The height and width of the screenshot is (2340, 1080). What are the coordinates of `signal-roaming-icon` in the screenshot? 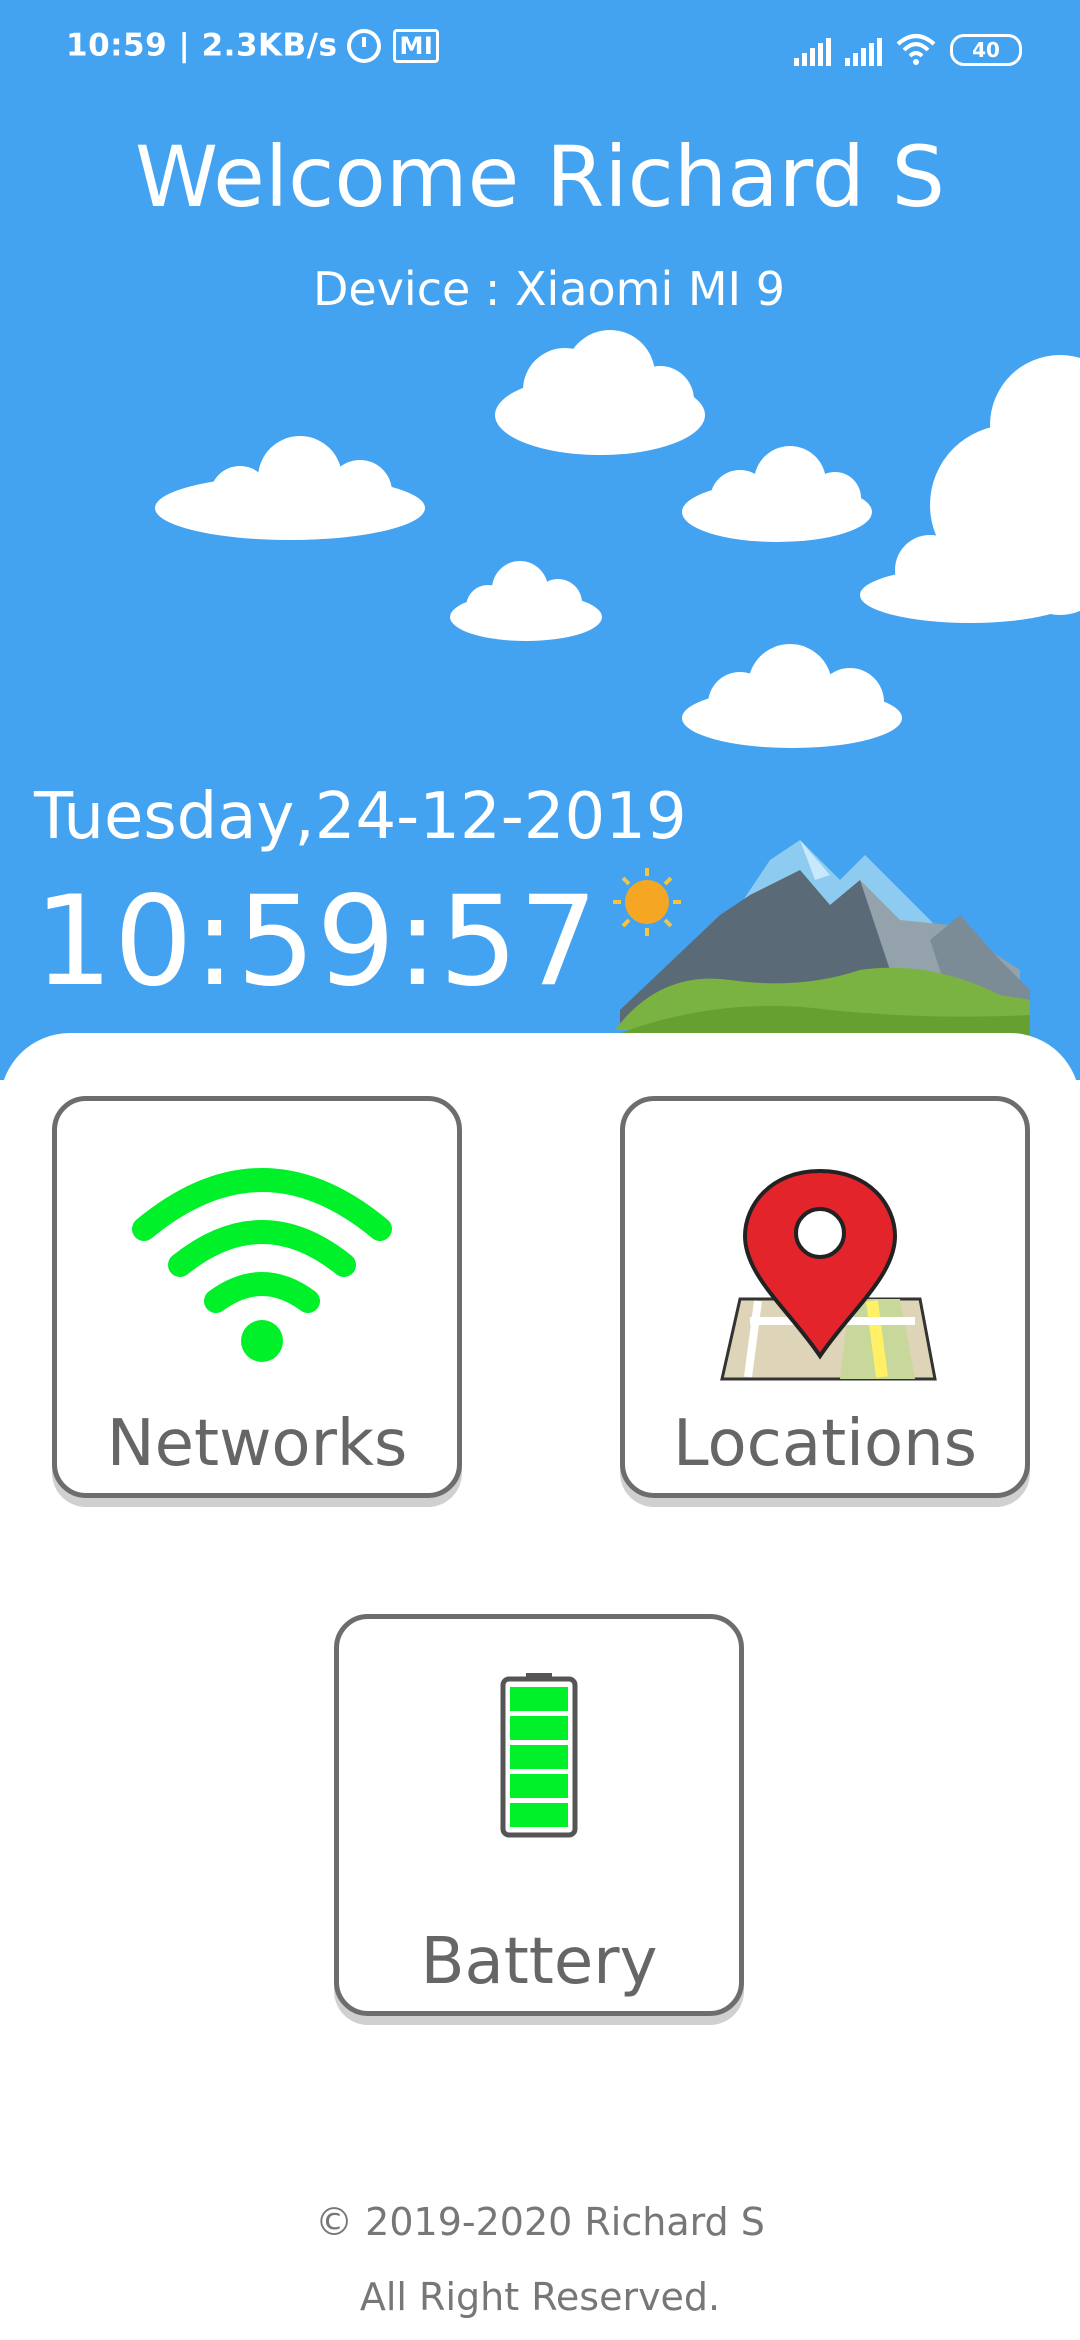 It's located at (863, 50).